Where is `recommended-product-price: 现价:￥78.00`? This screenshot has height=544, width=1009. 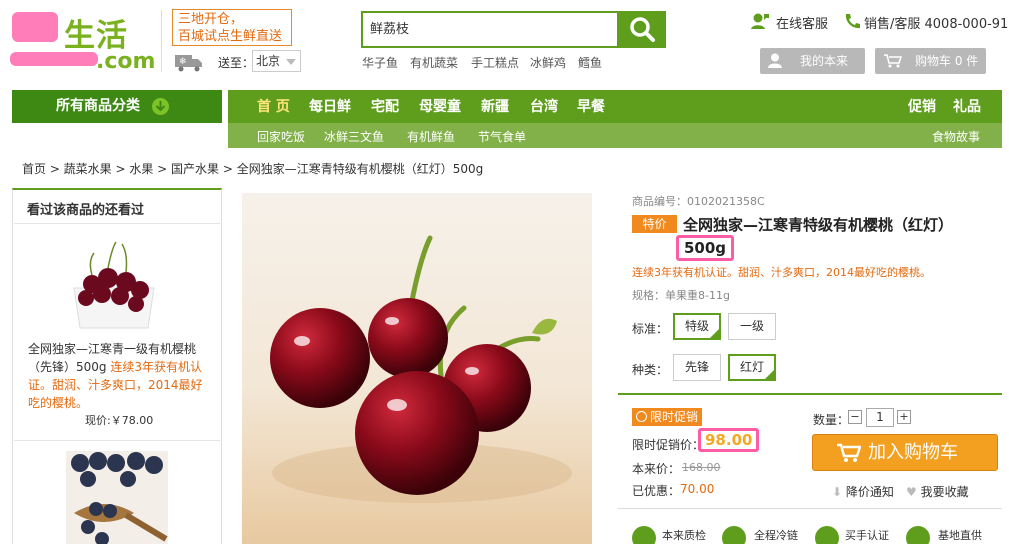 recommended-product-price: 现价:￥78.00 is located at coordinates (119, 420).